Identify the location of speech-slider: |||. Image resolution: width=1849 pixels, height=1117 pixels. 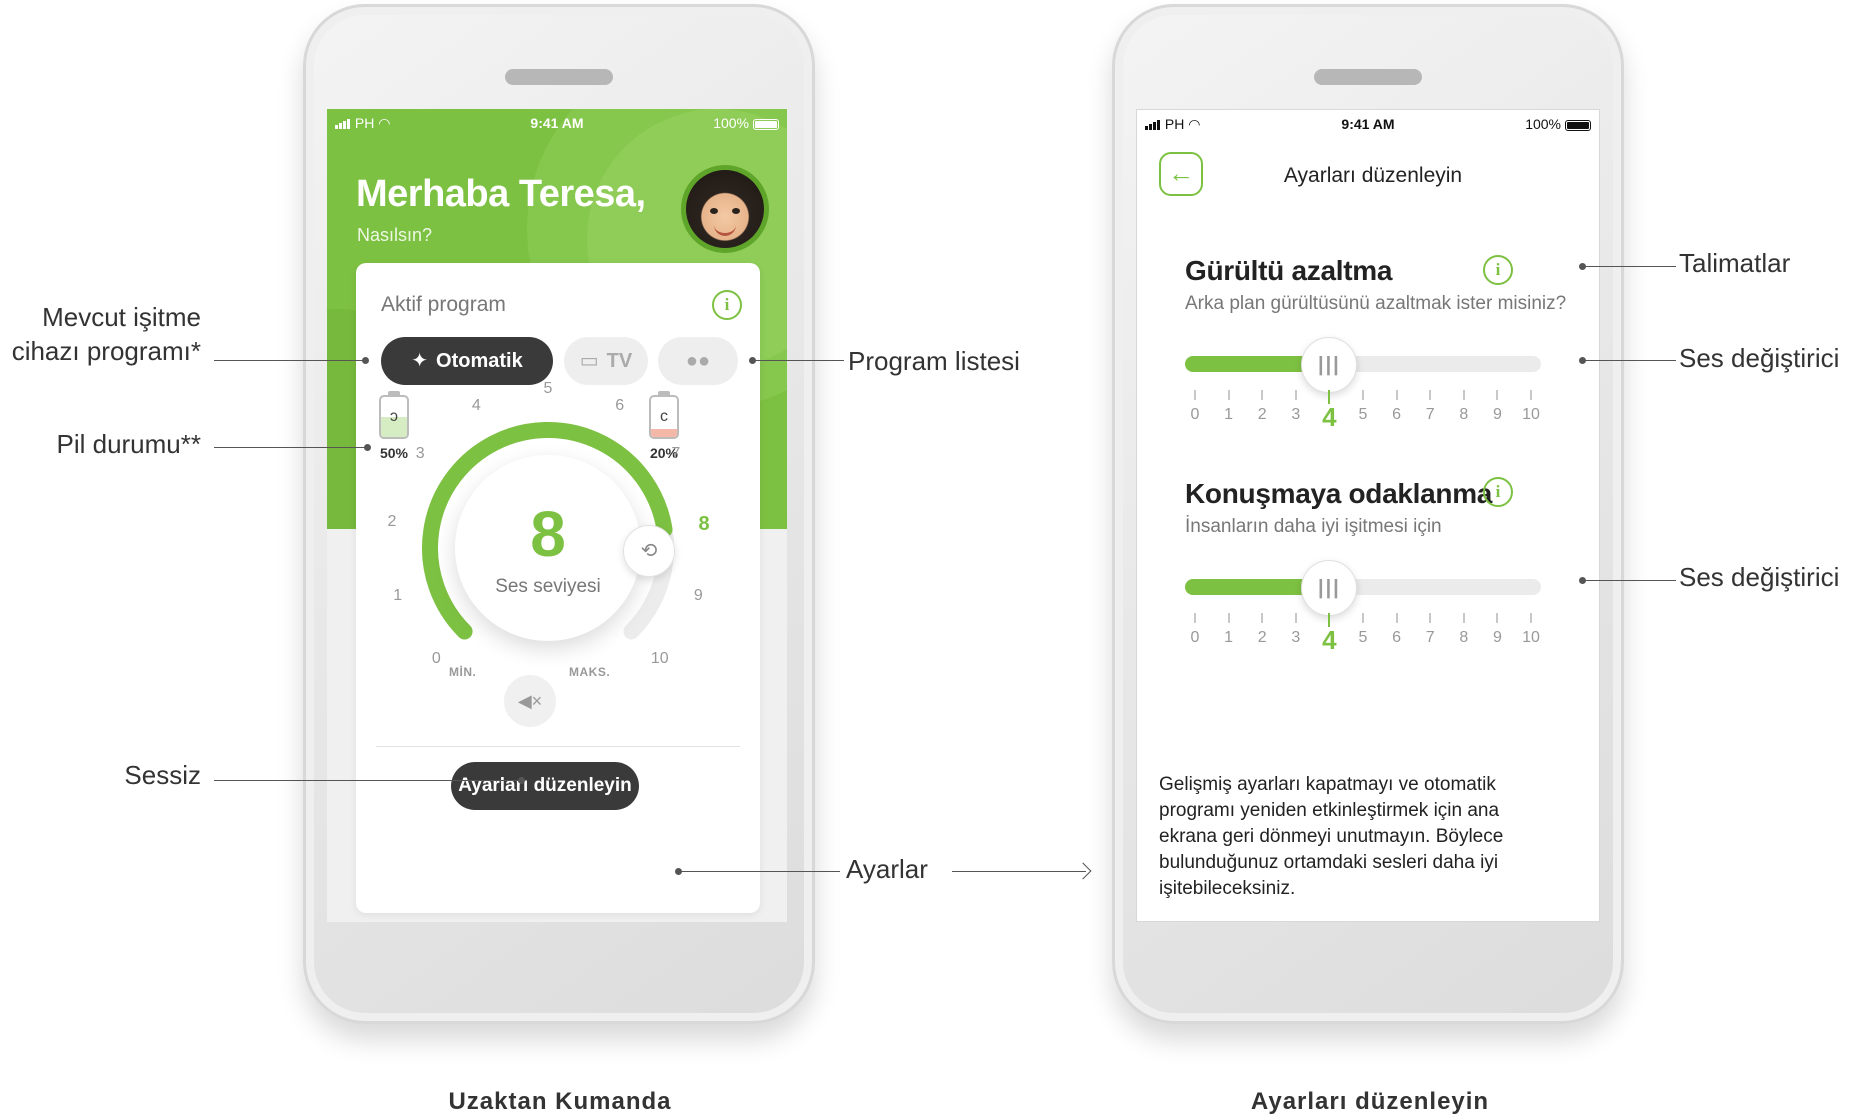
(1363, 588).